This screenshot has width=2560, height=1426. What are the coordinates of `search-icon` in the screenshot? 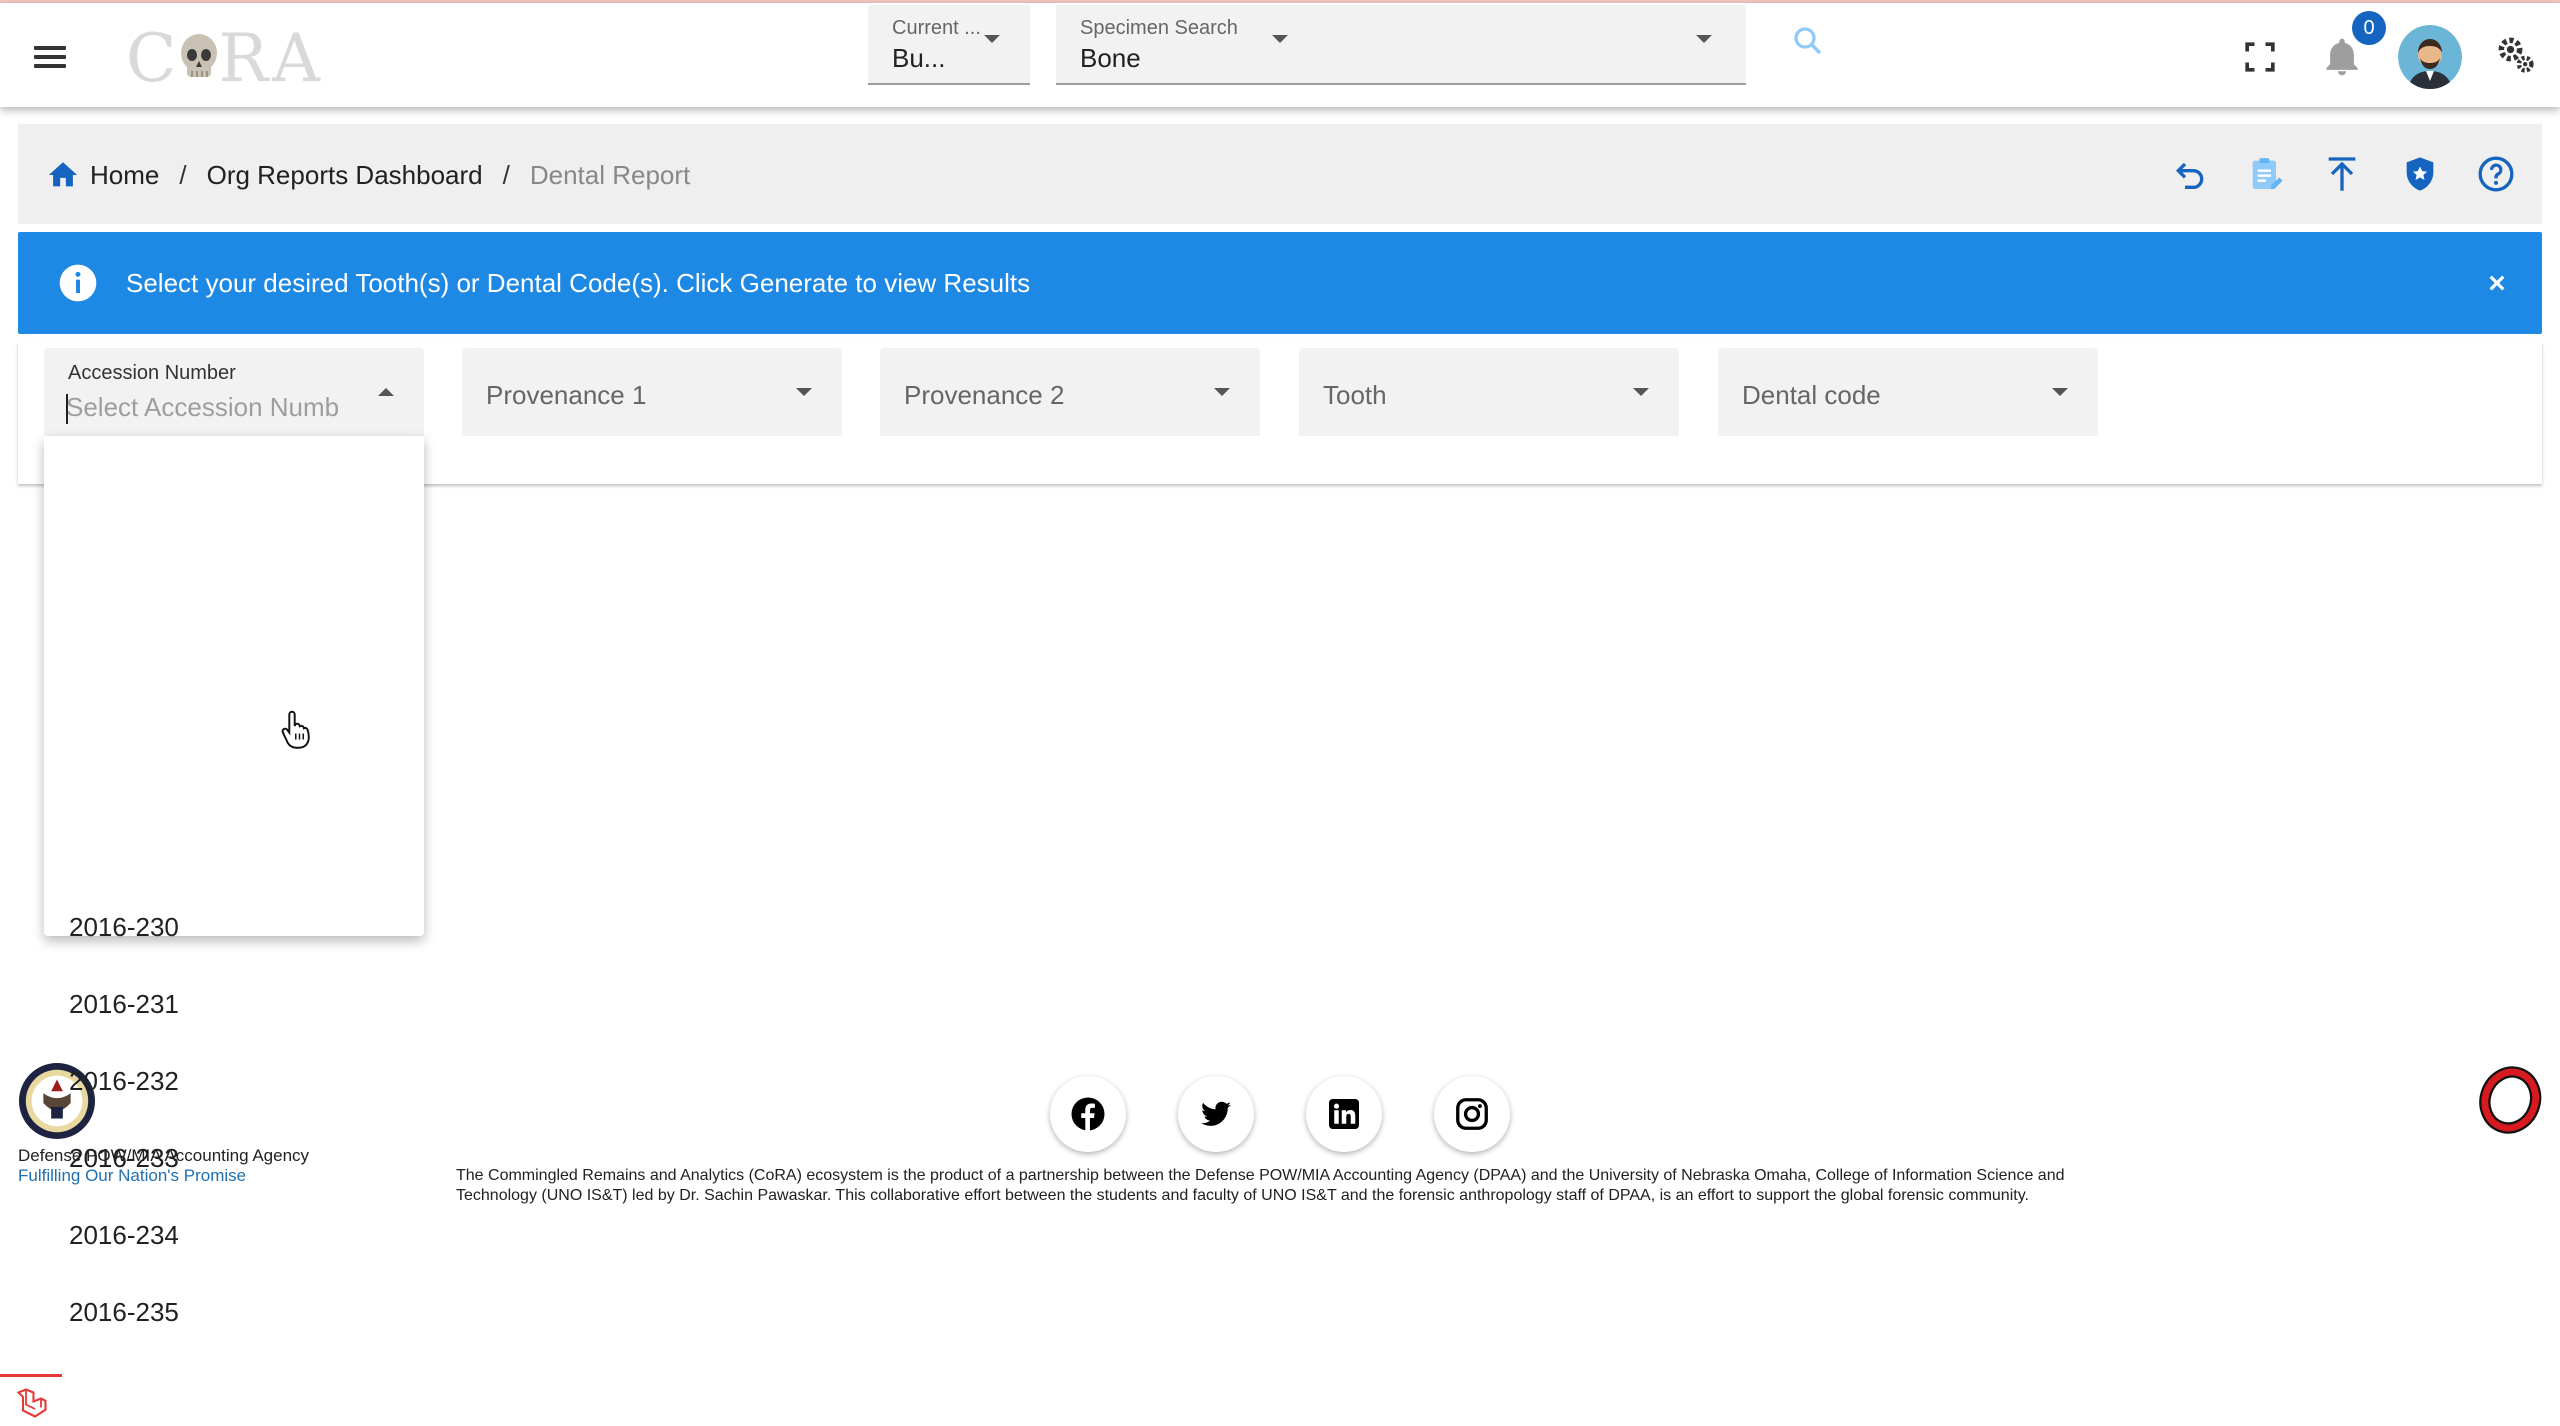 It's located at (1808, 41).